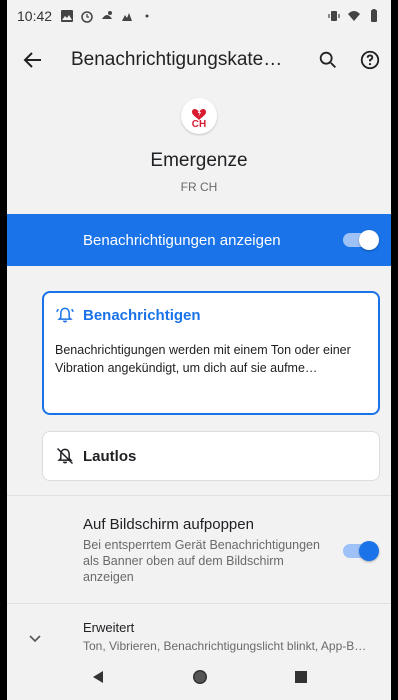 This screenshot has width=398, height=700. What do you see at coordinates (67, 16) in the screenshot?
I see `image-icon` at bounding box center [67, 16].